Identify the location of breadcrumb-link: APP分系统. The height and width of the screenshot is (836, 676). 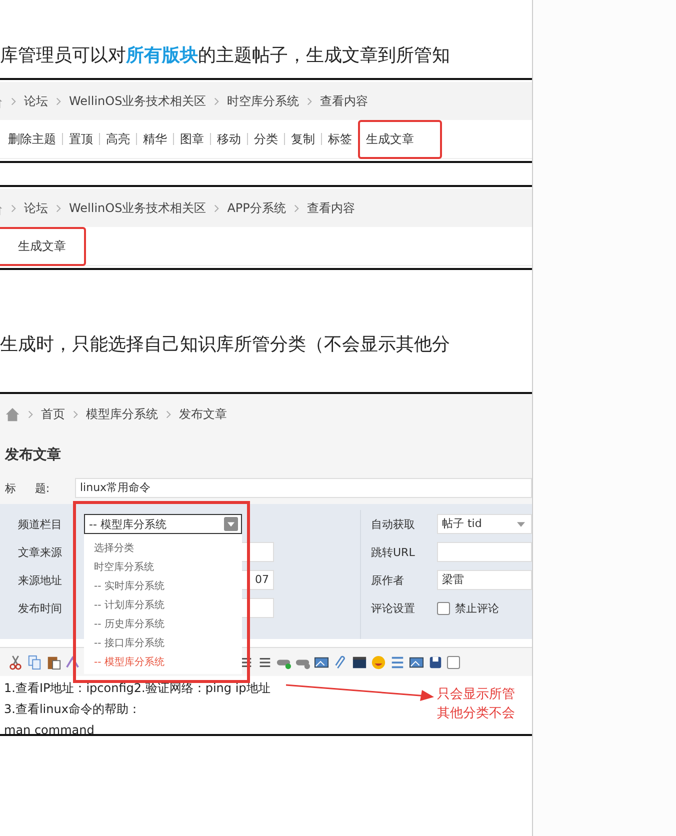
(256, 208).